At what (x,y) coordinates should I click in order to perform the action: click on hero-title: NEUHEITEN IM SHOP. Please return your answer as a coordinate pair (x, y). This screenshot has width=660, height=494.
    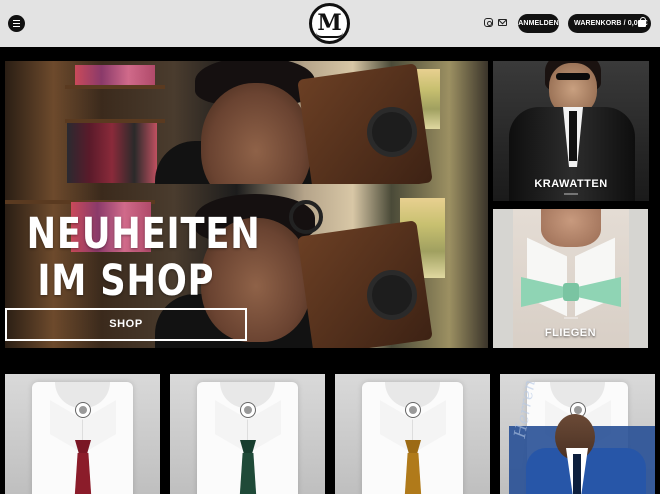
    Looking at the image, I should click on (143, 257).